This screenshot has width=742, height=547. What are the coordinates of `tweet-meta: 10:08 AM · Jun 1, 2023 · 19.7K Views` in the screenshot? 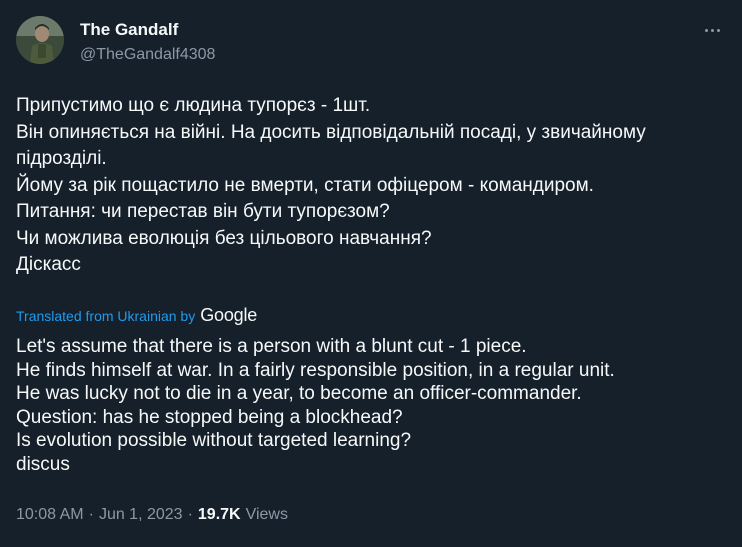 It's located at (152, 515).